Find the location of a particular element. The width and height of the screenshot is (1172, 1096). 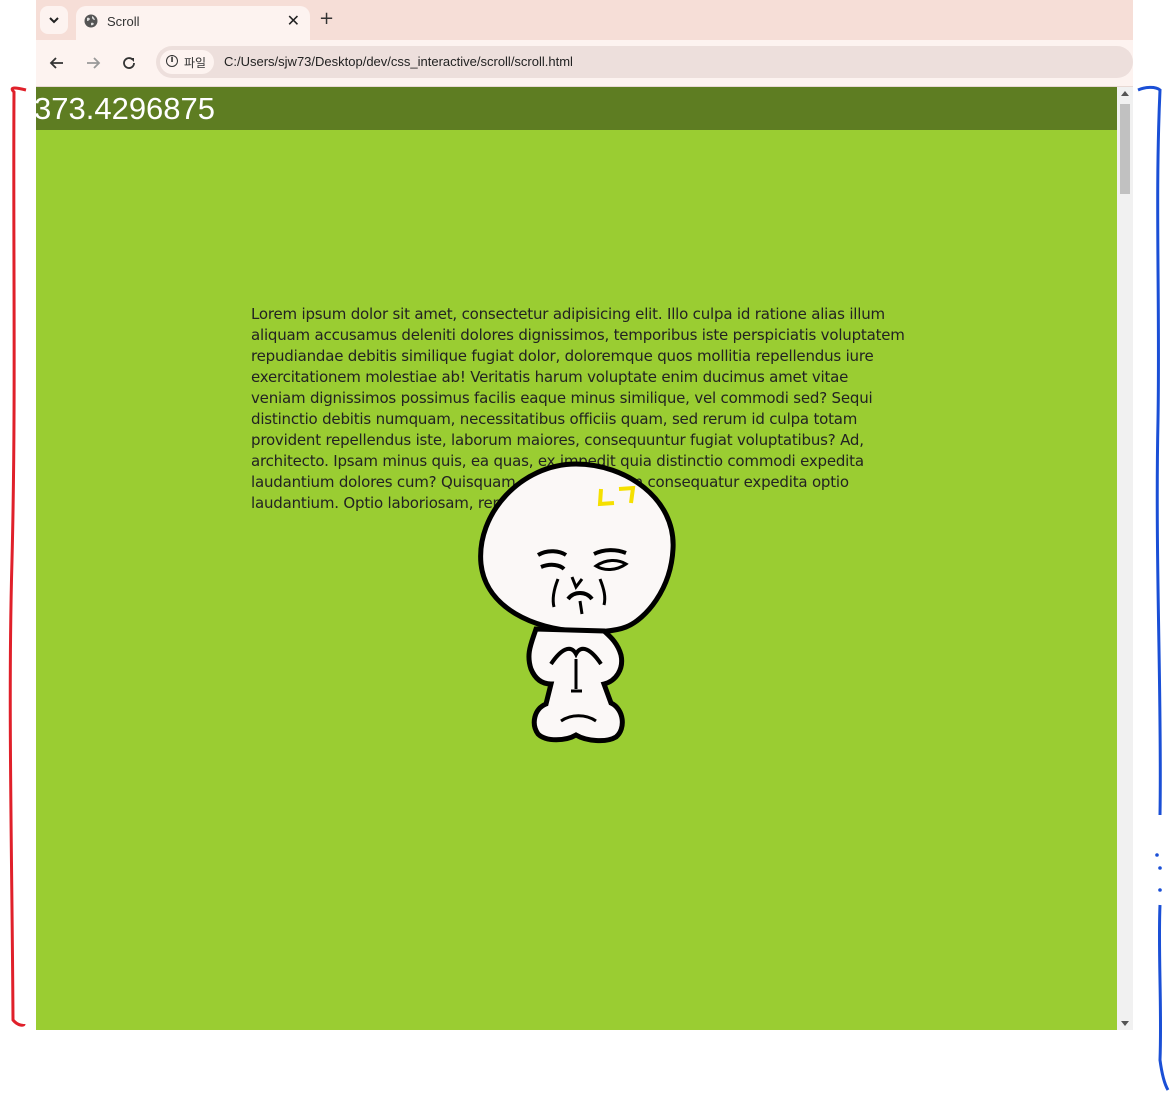

site-info-chip: i 파일 is located at coordinates (187, 62).